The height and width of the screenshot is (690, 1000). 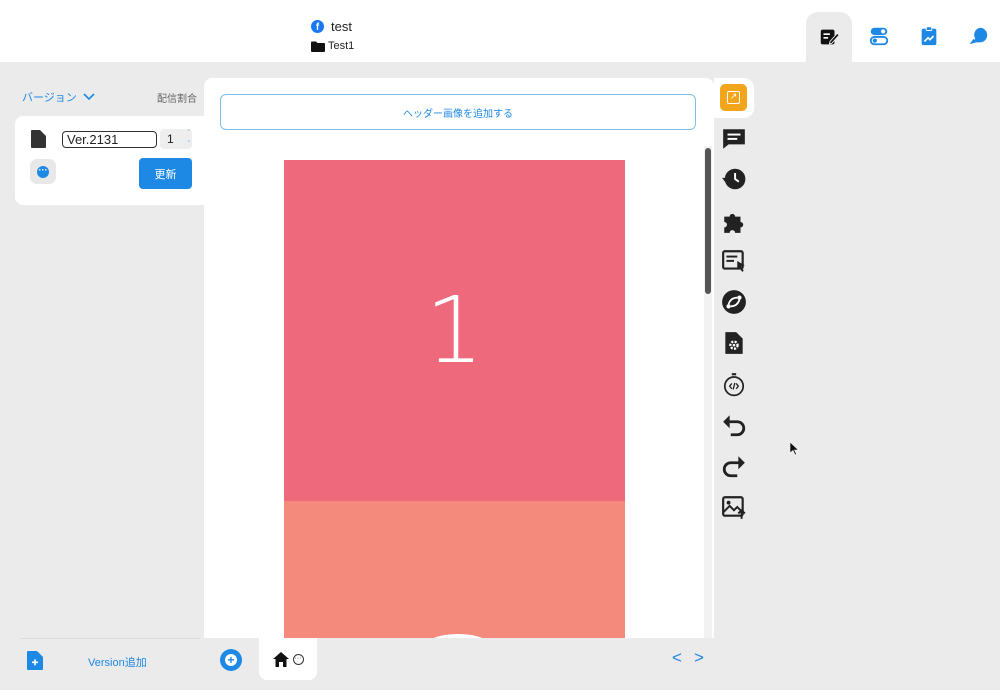 What do you see at coordinates (458, 112) in the screenshot?
I see `add-header-image-button: ヘッダー画像を追加する` at bounding box center [458, 112].